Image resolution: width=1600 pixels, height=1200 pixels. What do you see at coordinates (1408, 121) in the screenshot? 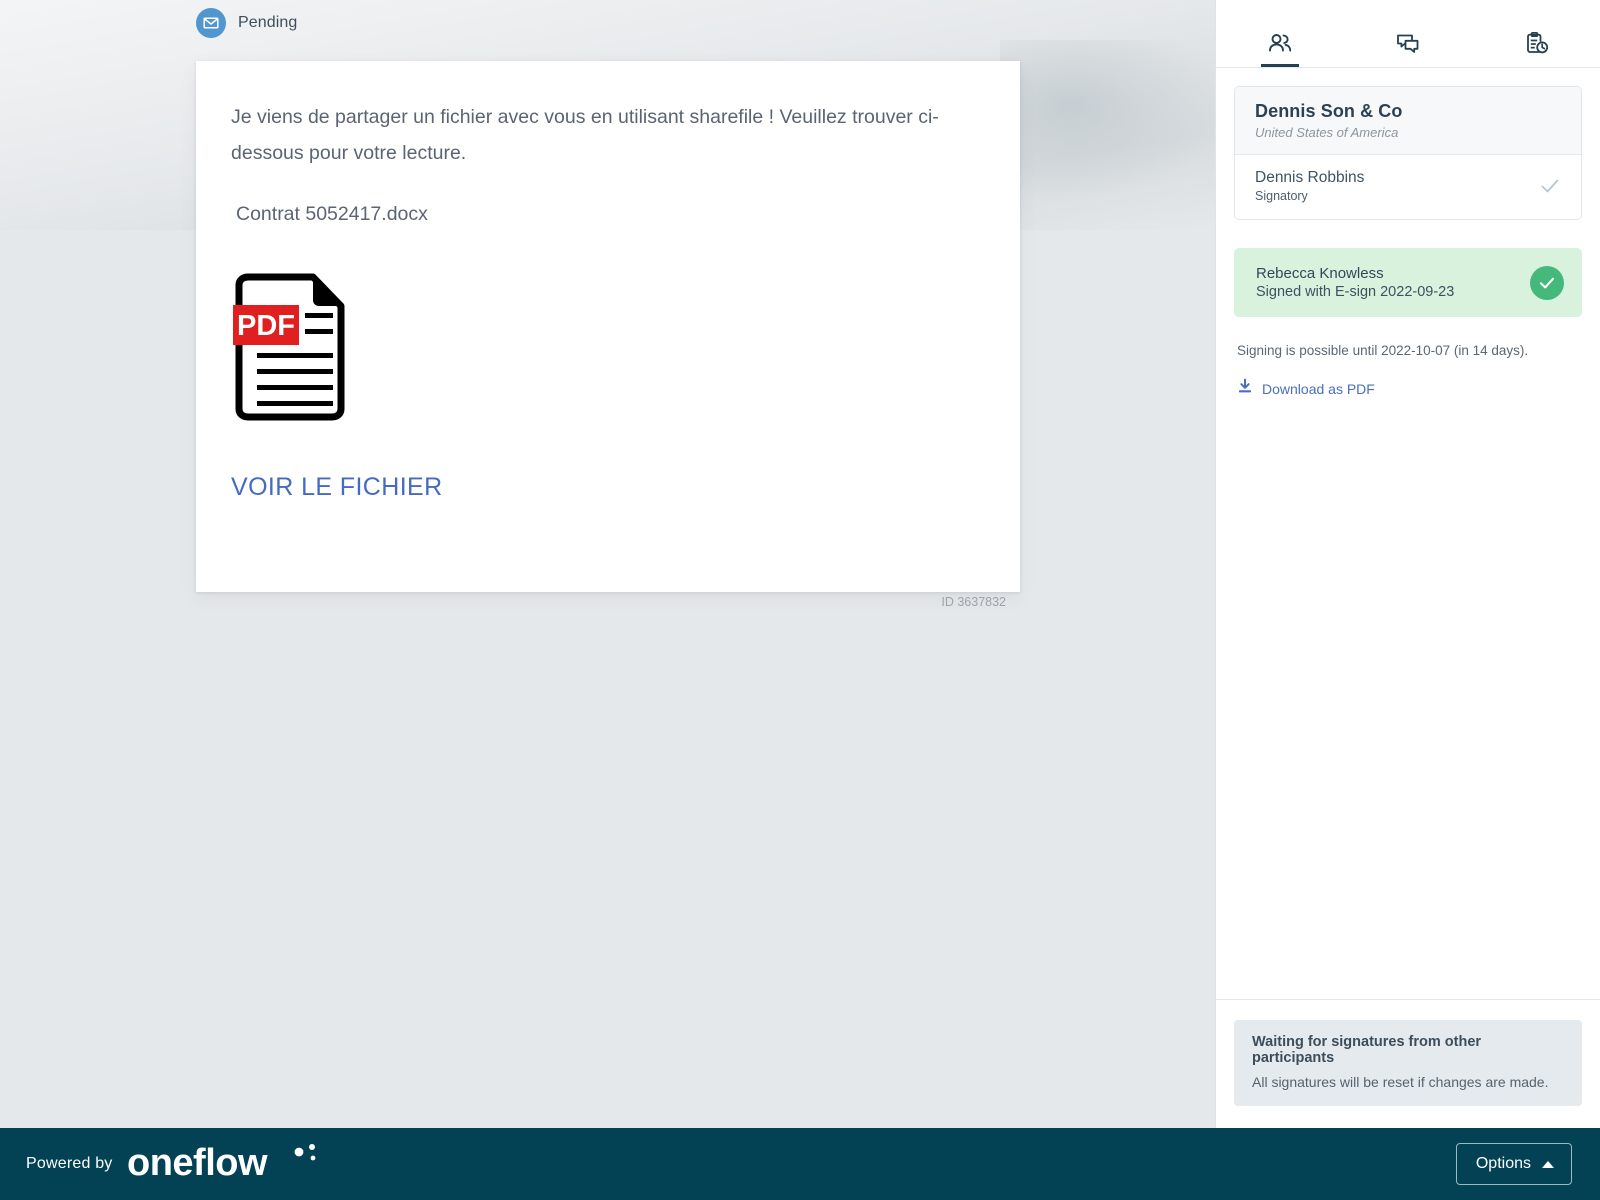
I see `party-header: Dennis Son & Co United States of America` at bounding box center [1408, 121].